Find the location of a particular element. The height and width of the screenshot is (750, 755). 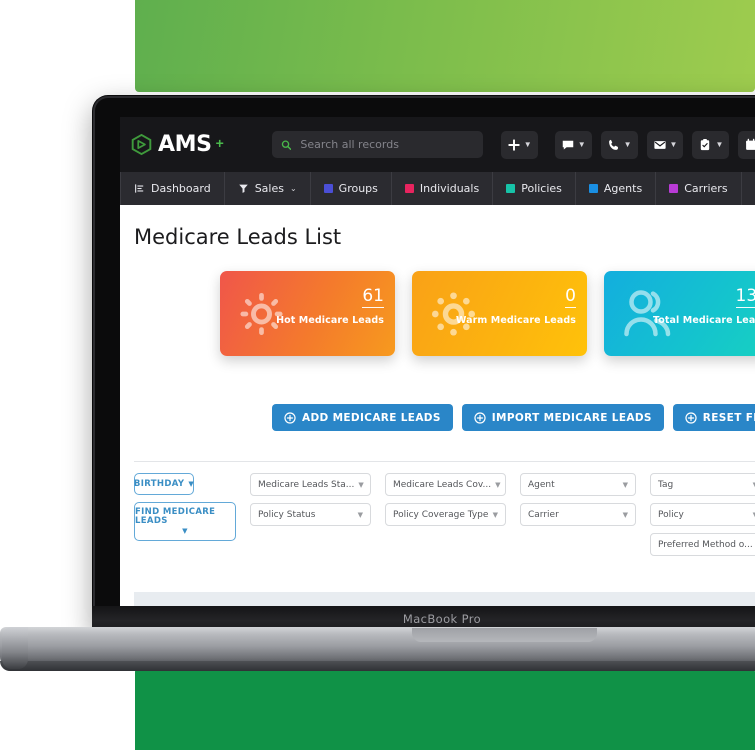

page-title: Medicare Leads List is located at coordinates (238, 237).